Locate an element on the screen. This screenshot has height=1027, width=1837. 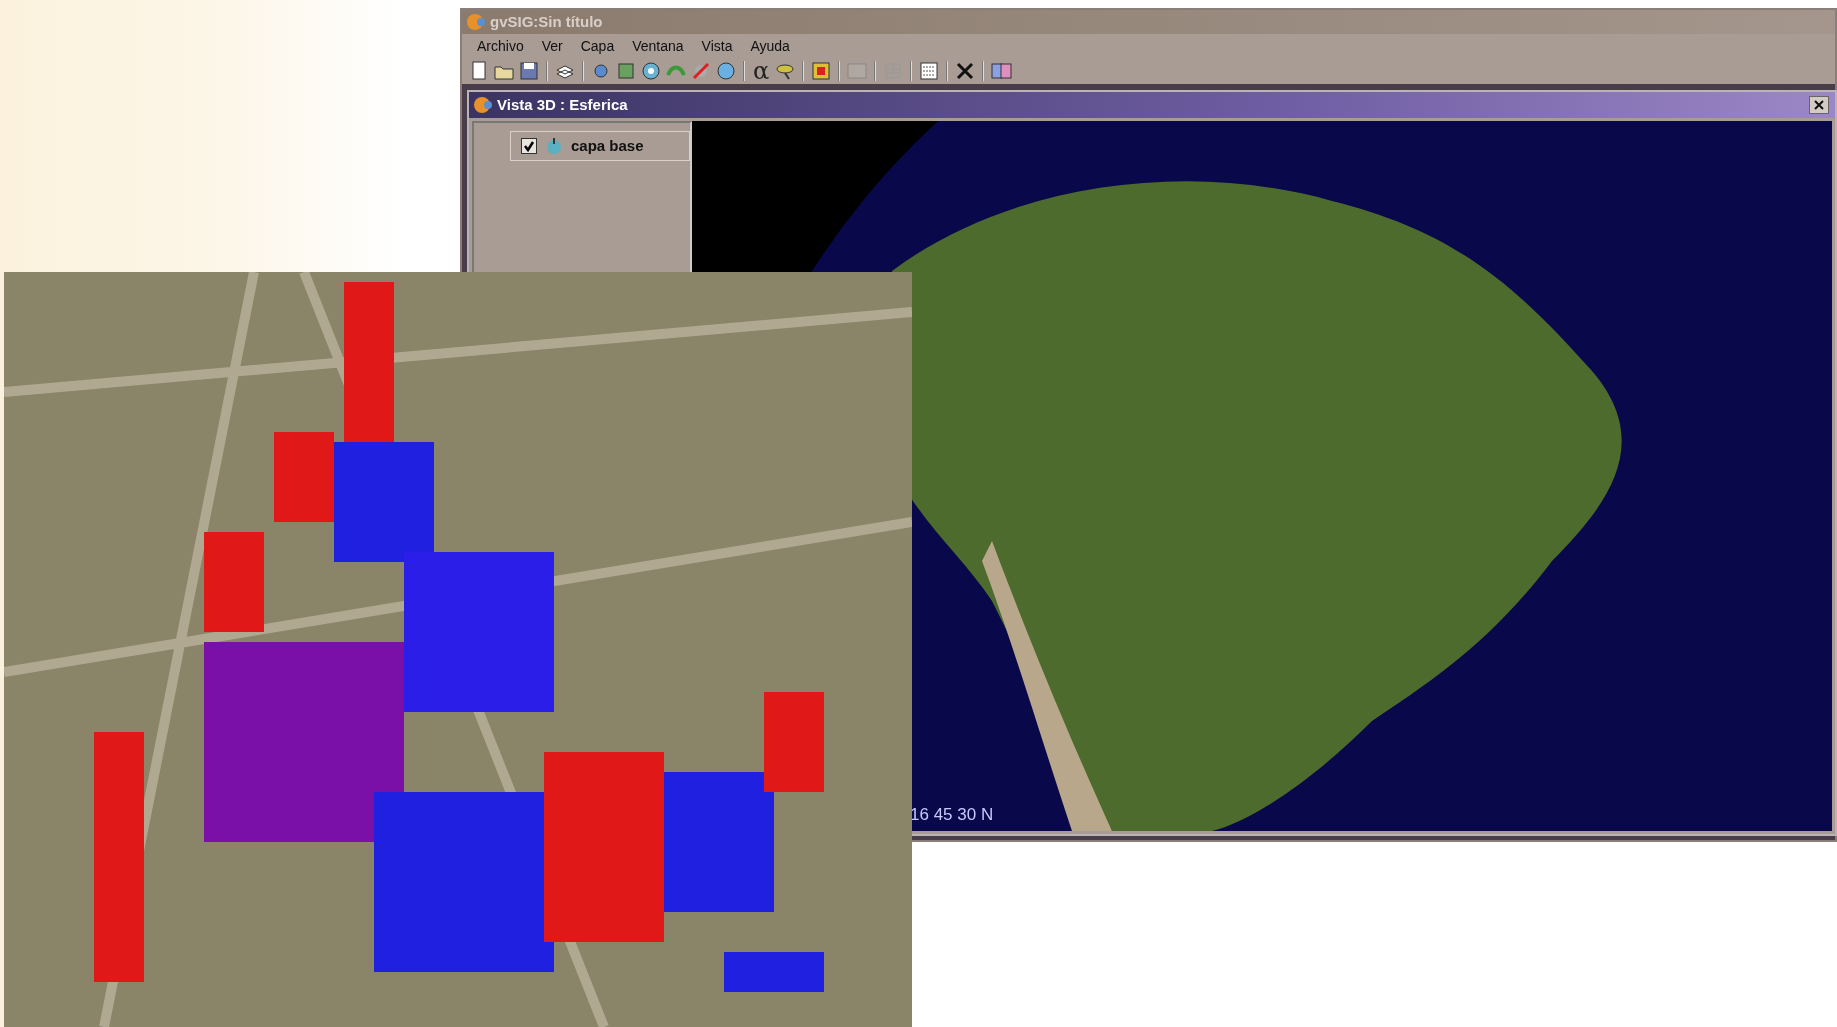
menu-item: Capa is located at coordinates (597, 46).